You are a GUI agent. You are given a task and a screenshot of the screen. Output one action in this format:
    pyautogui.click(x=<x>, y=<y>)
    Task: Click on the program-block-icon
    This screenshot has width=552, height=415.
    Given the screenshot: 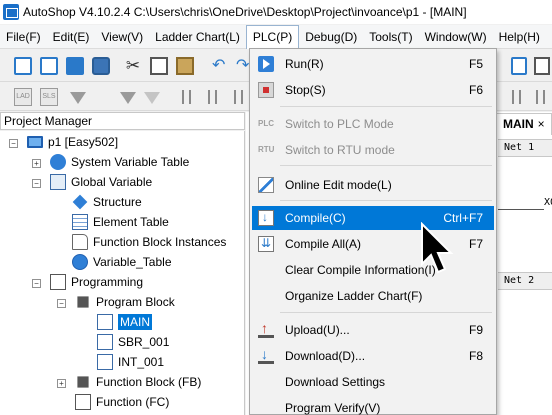 What is the action you would take?
    pyautogui.click(x=83, y=302)
    